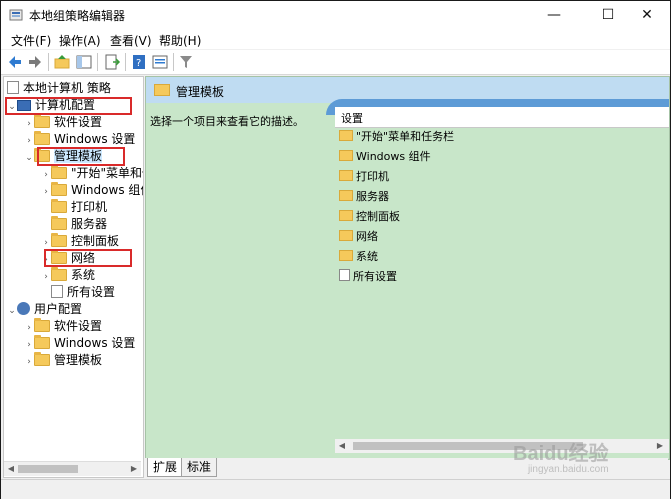  Describe the element at coordinates (369, 217) in the screenshot. I see `list-item: 控制面板` at that location.